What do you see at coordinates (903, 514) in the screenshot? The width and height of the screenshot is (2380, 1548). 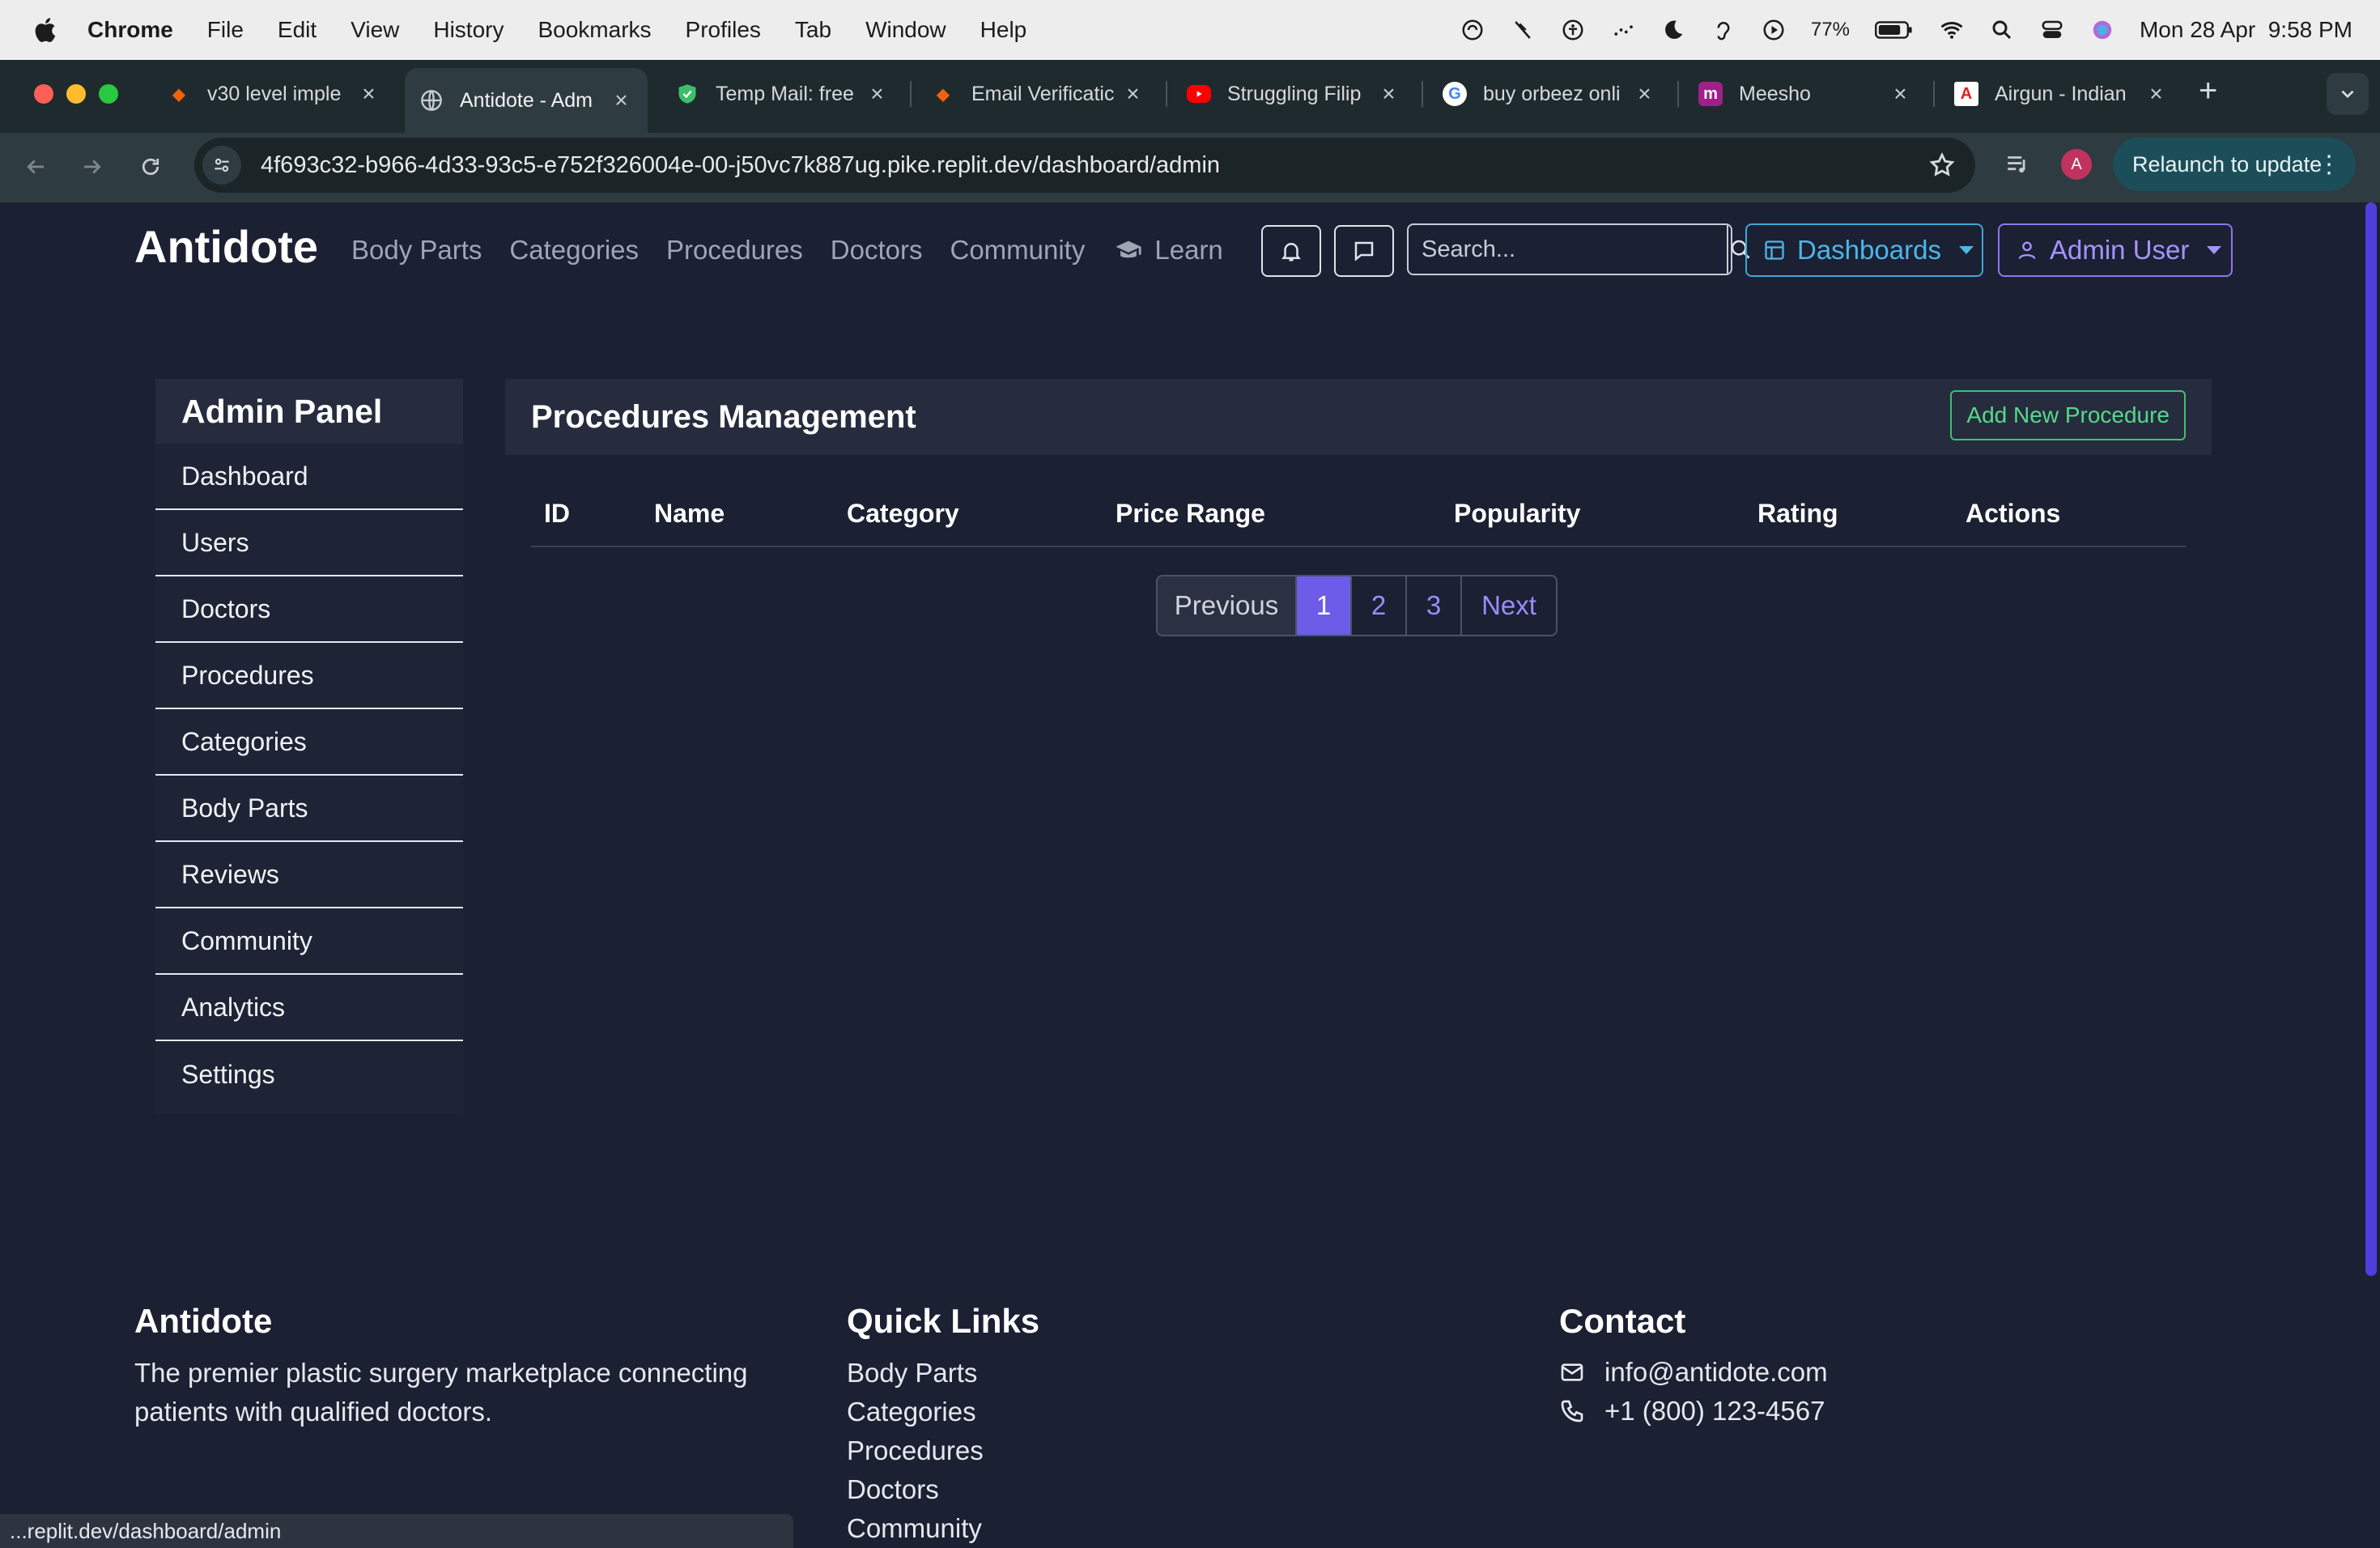 I see `column-category: Category` at bounding box center [903, 514].